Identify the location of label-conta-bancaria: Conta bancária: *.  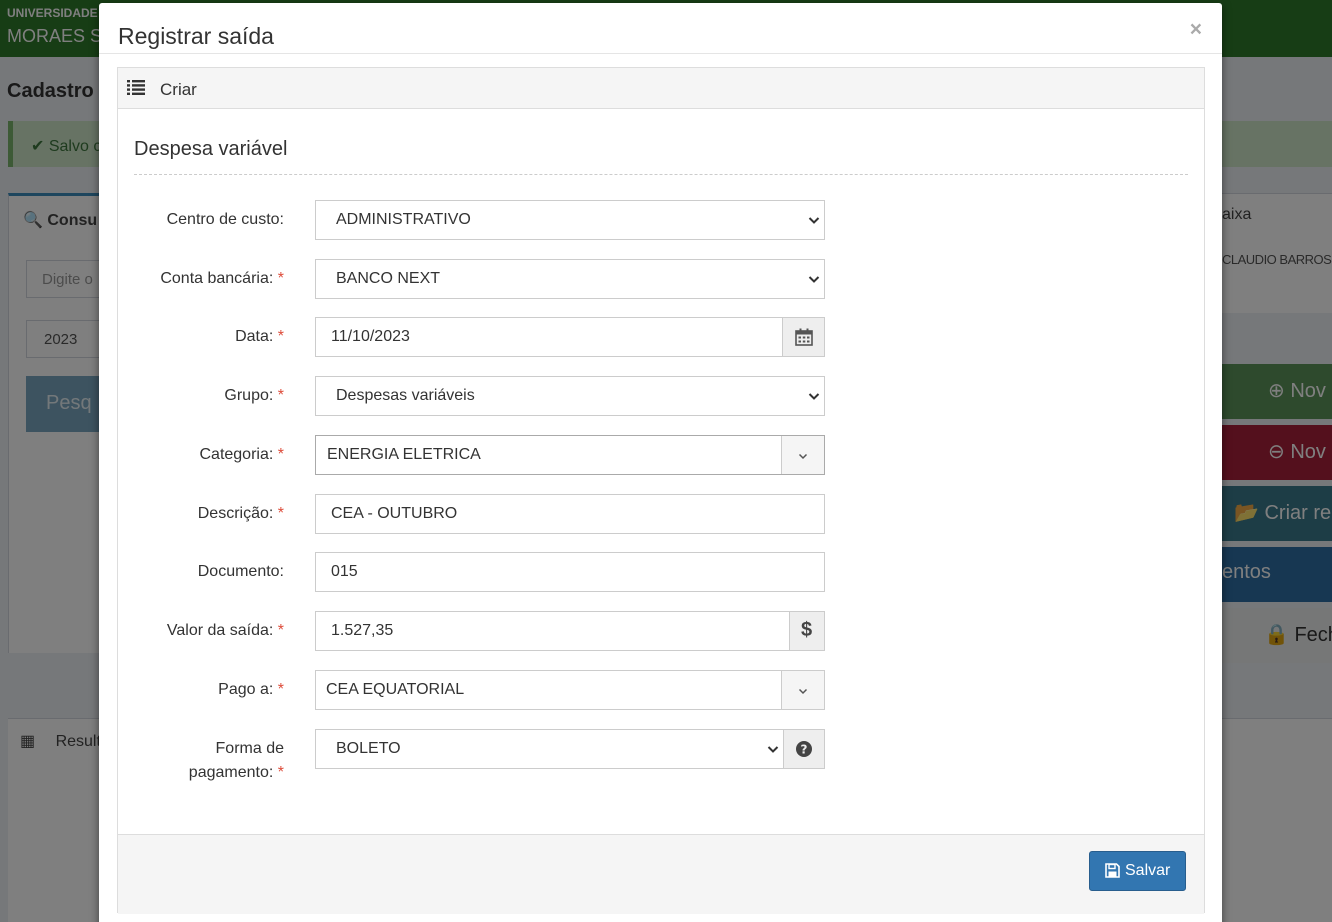
(222, 278).